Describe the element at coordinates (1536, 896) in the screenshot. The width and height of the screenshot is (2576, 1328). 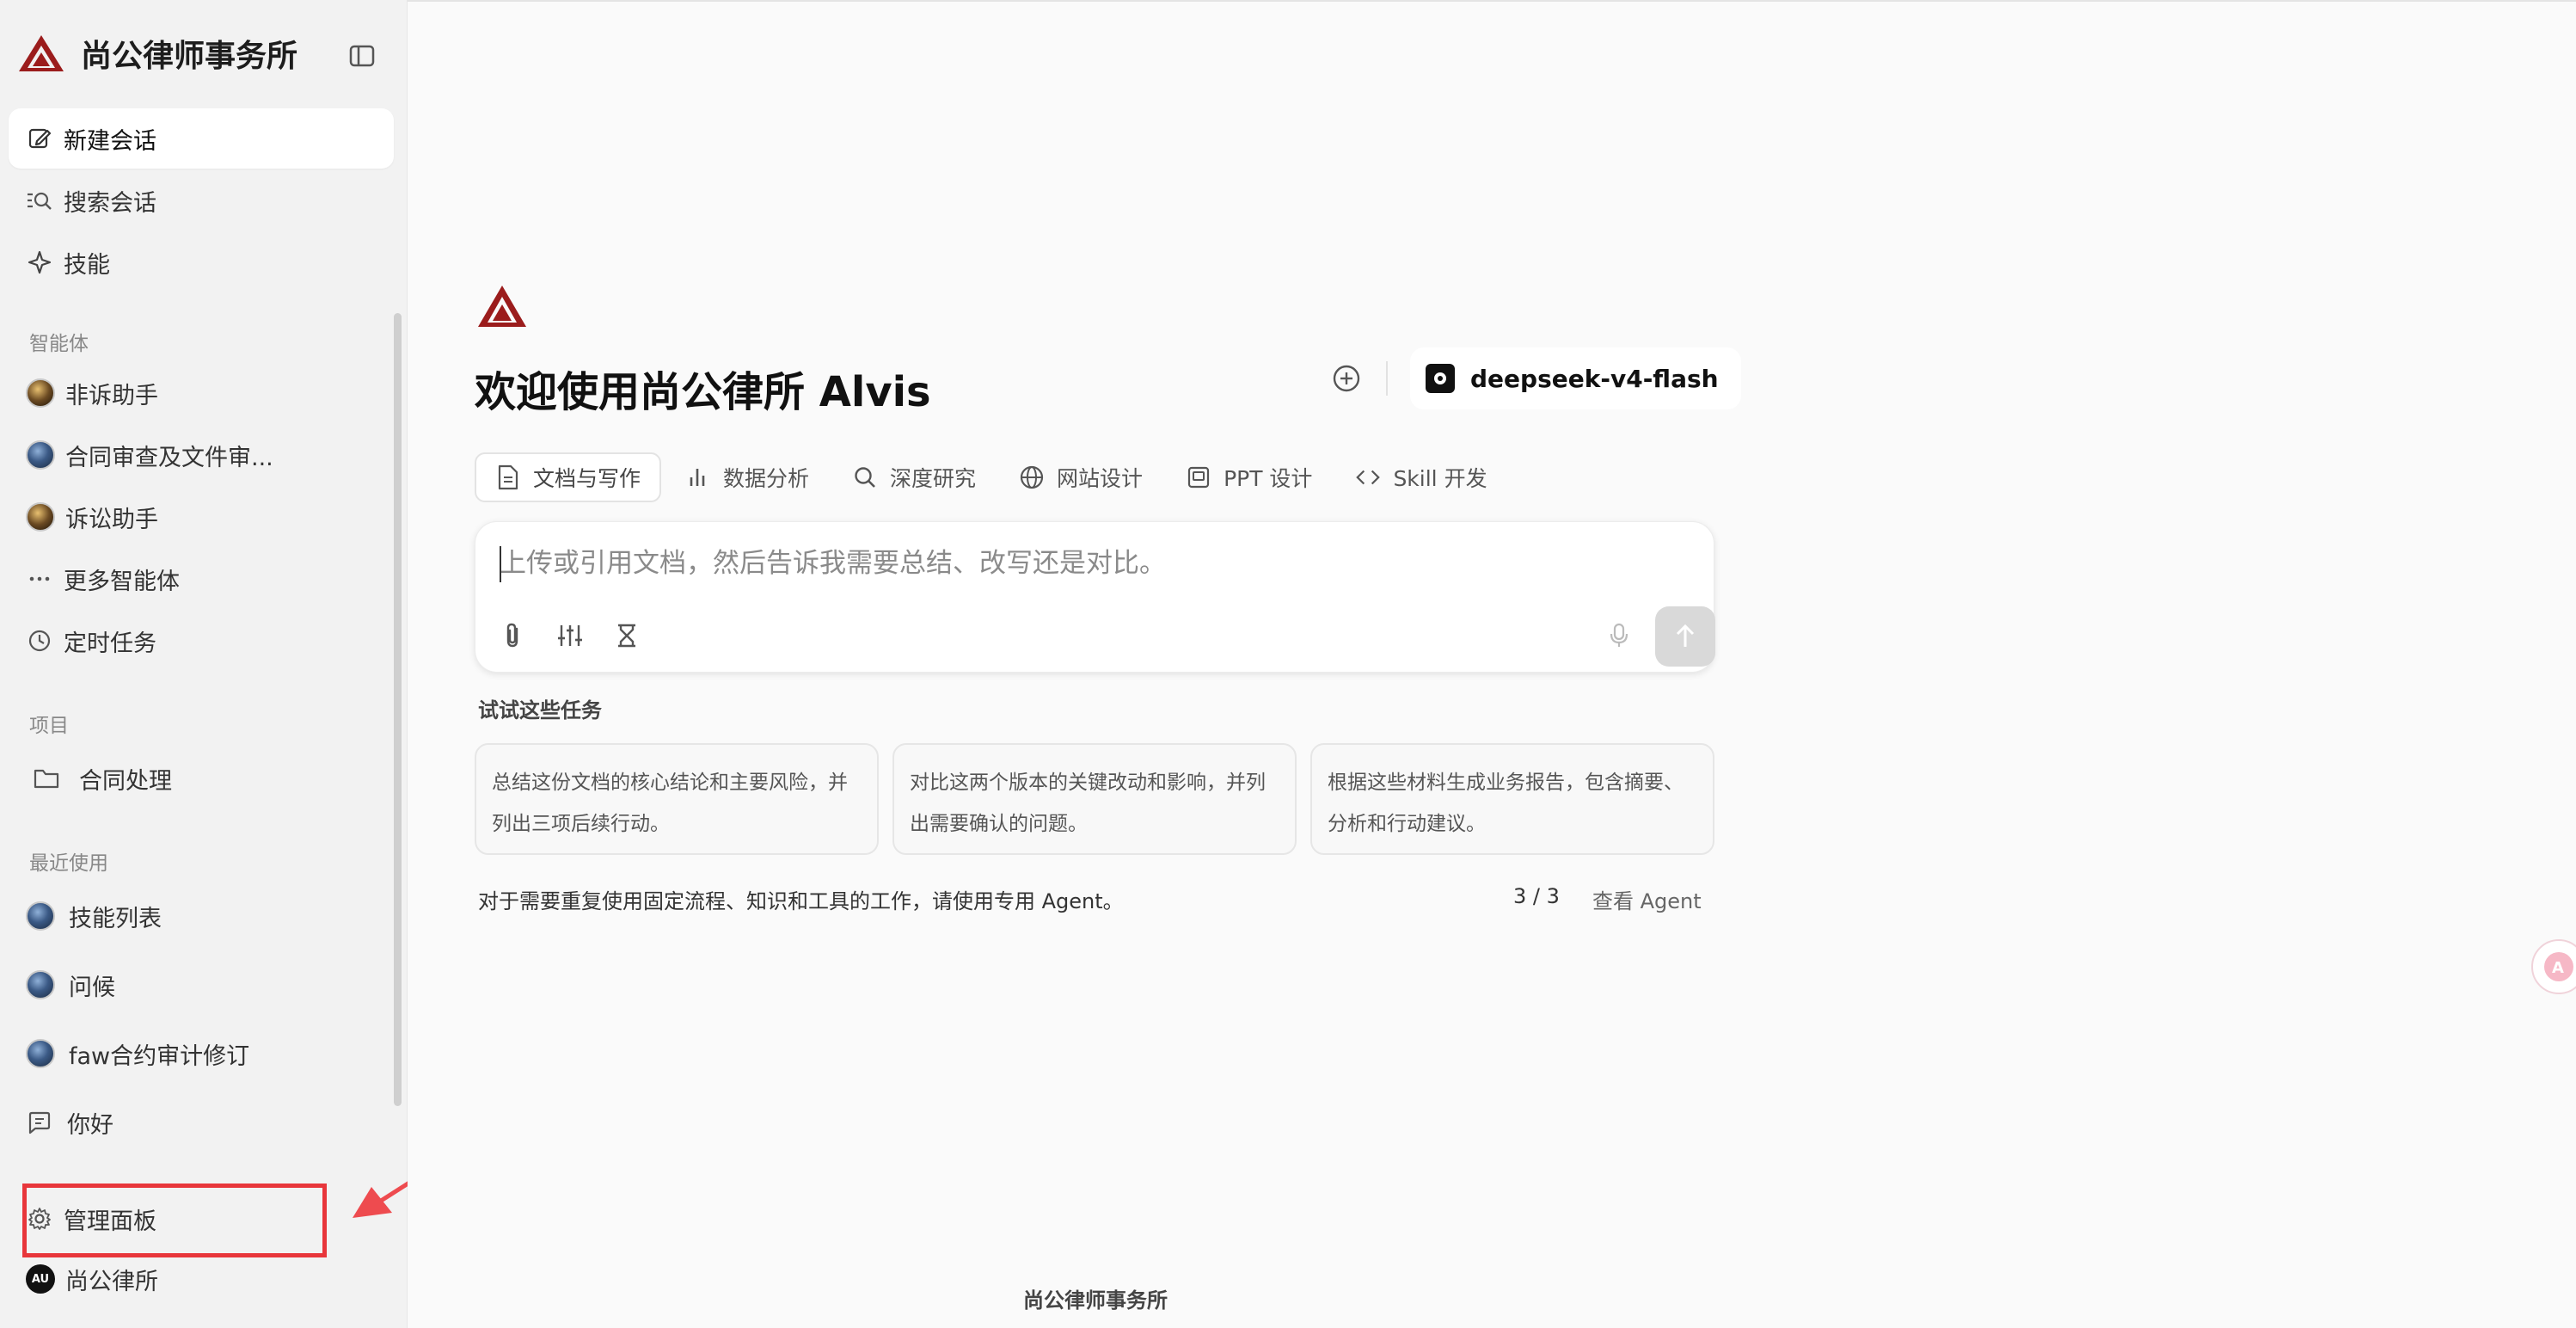
I see `suggestion-pager: 3 / 3` at that location.